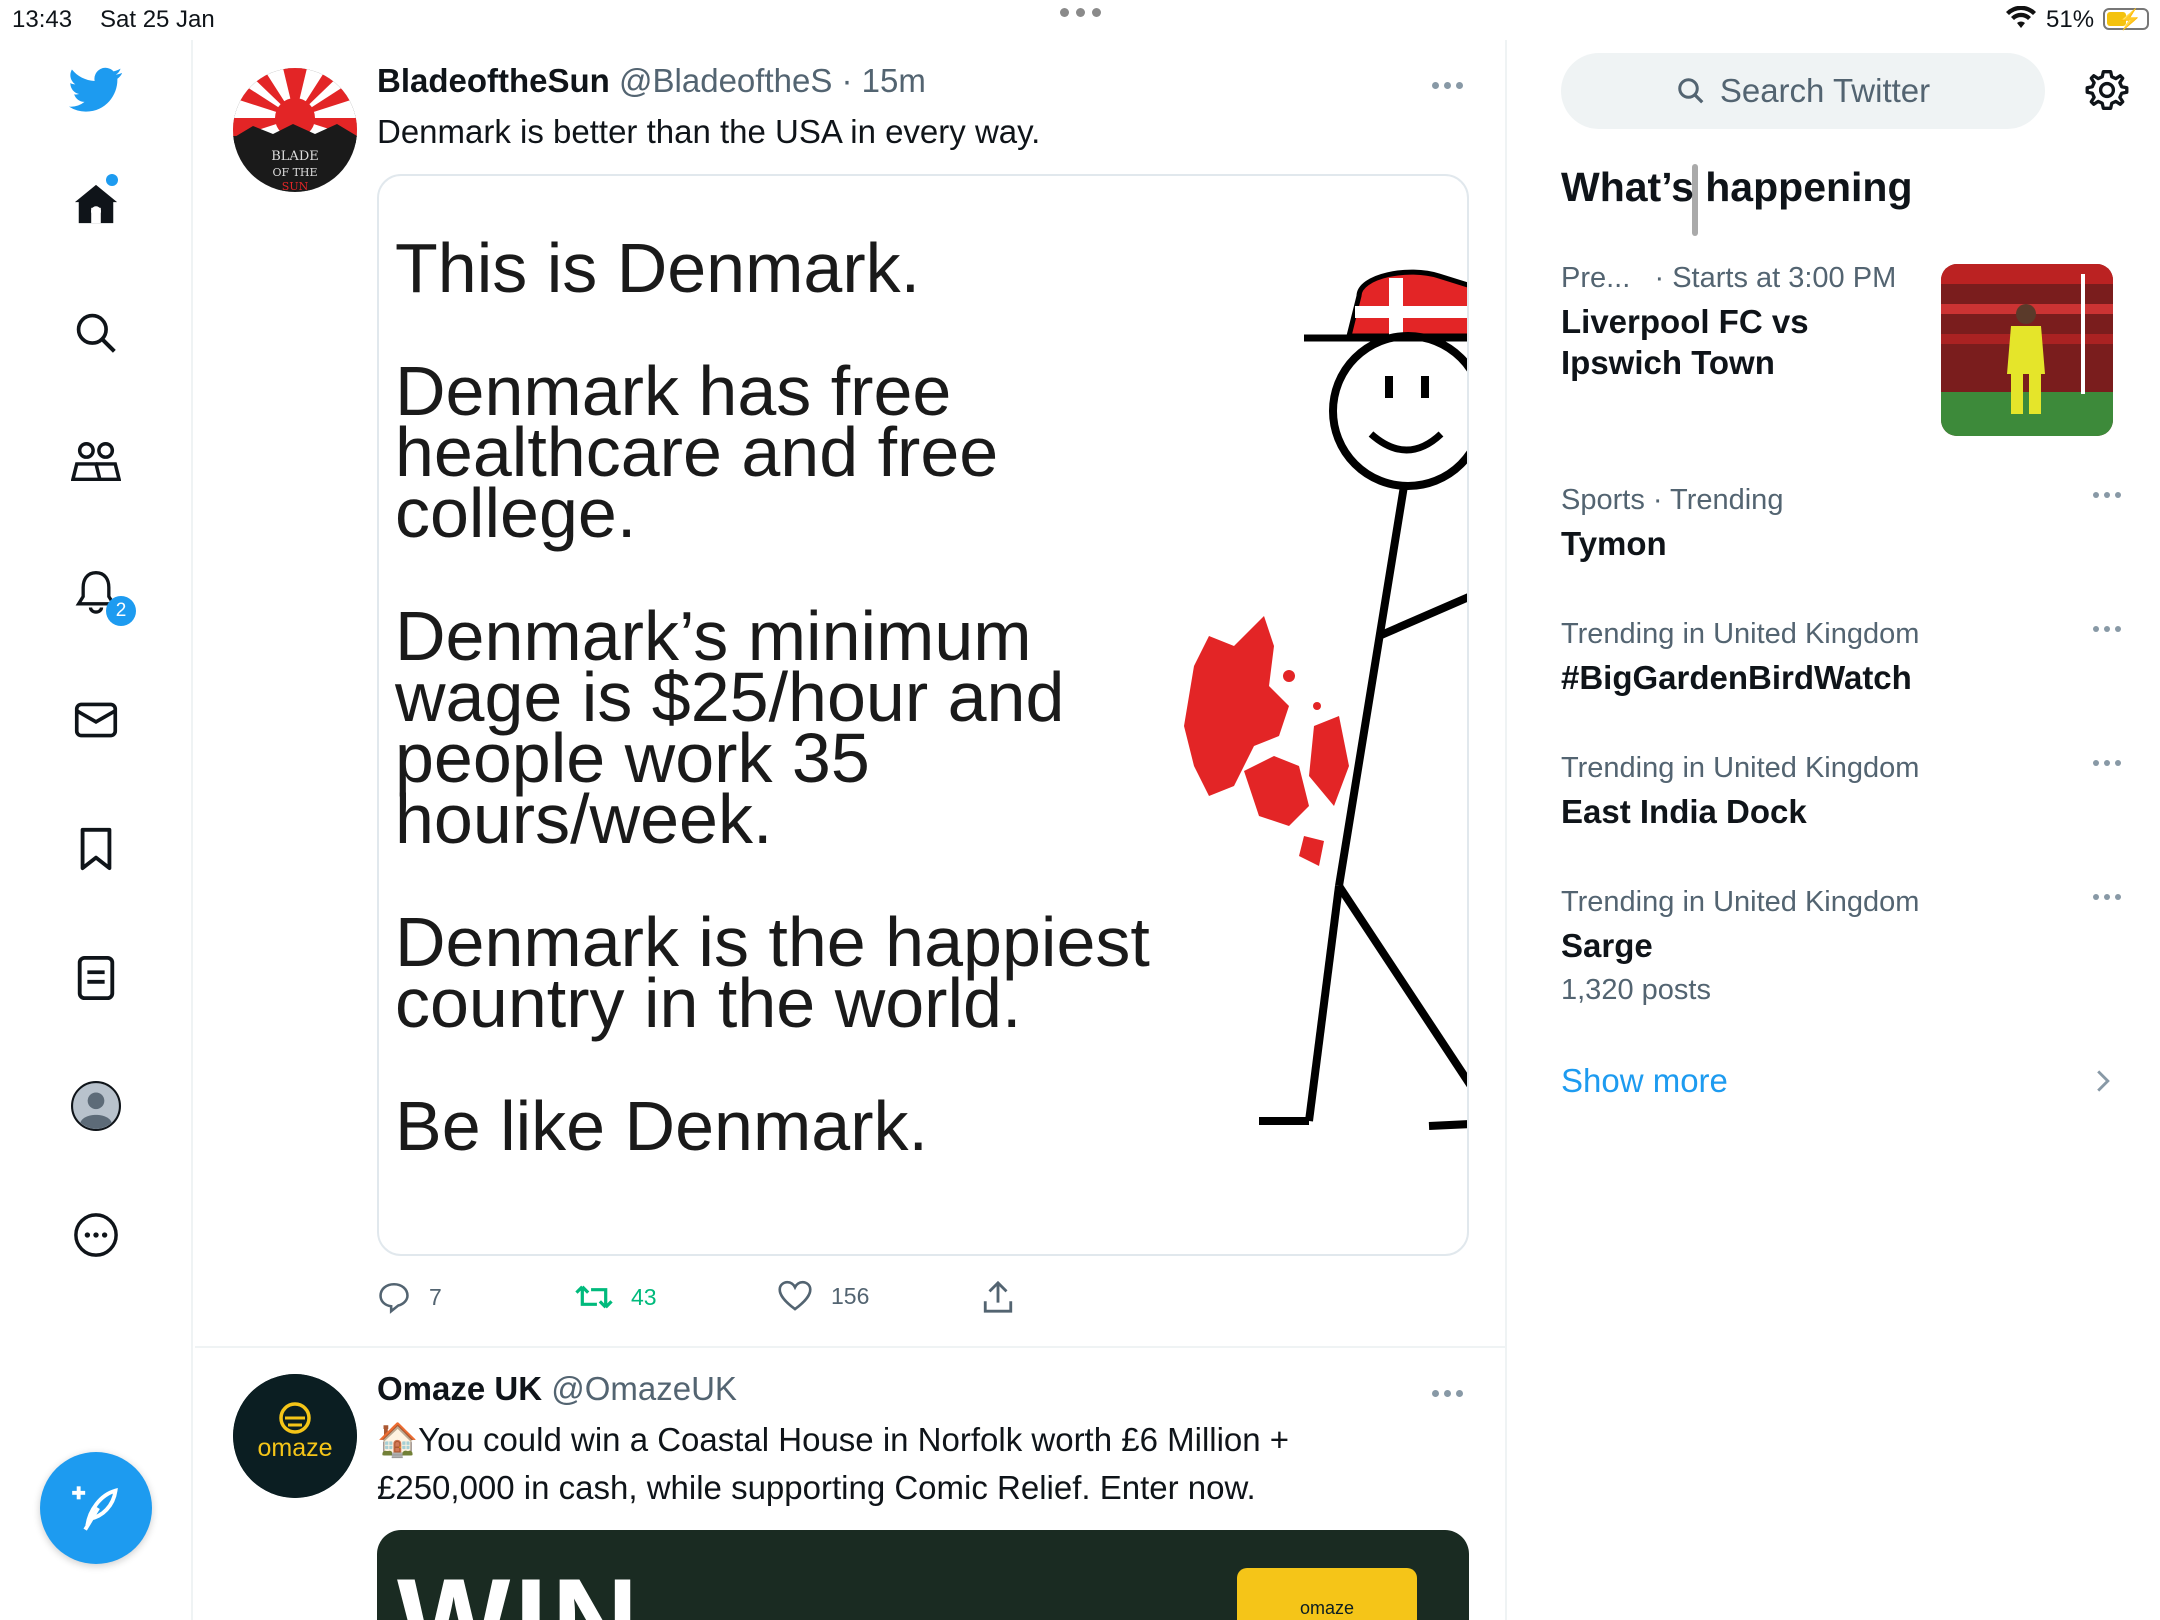 The width and height of the screenshot is (2160, 1620). I want to click on chevron-right-icon, so click(2103, 1081).